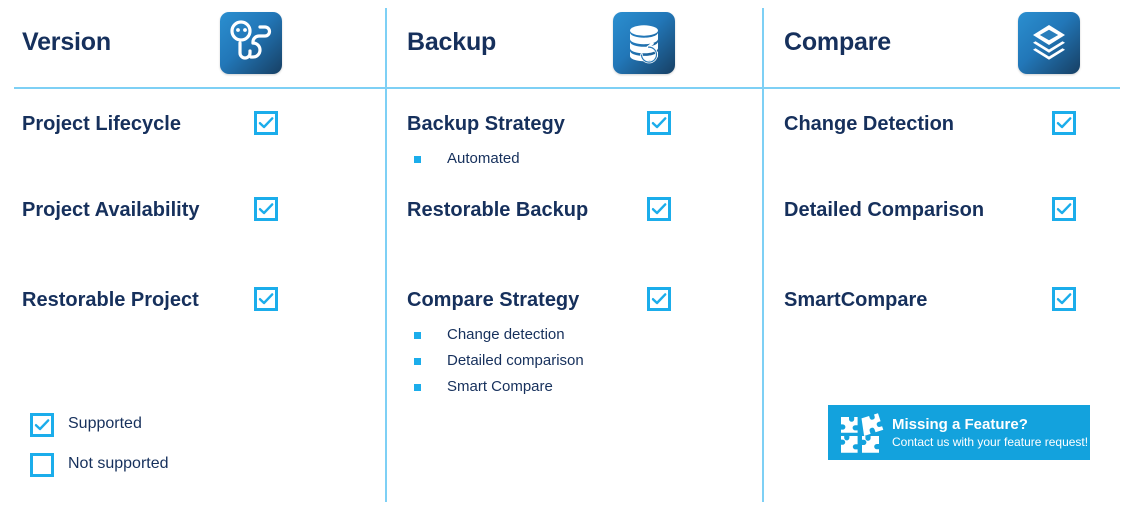  I want to click on feature-head: Restorable Backup, so click(582, 211).